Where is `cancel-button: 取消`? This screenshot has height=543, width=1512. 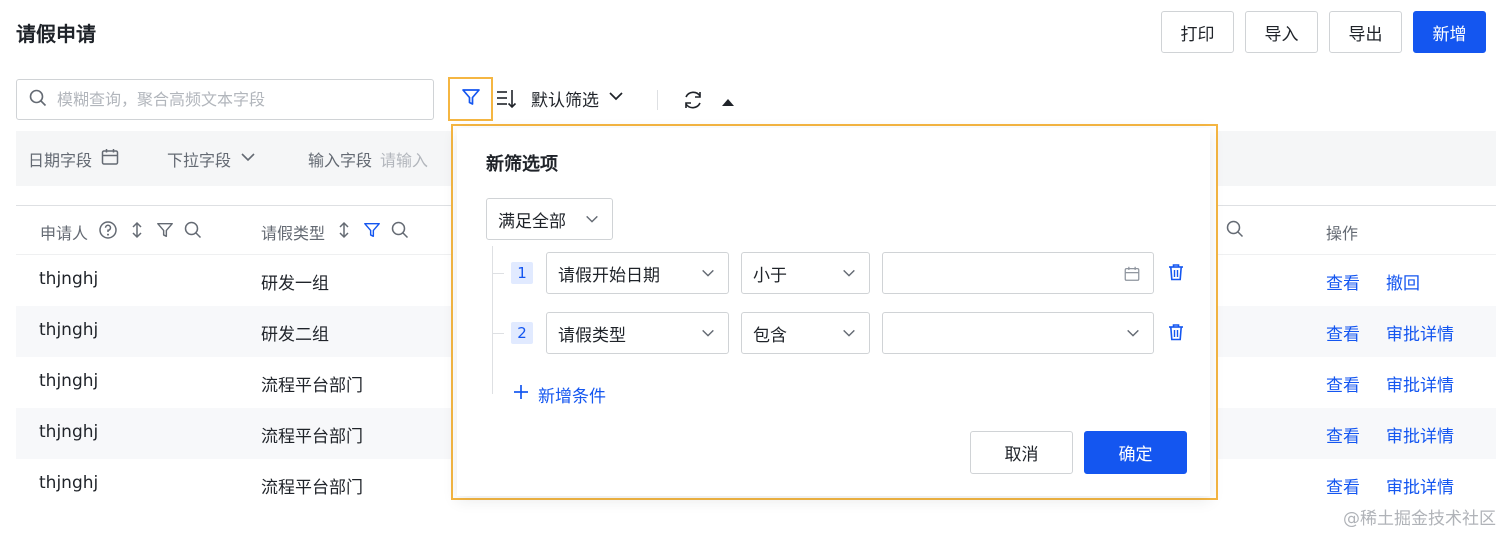
cancel-button: 取消 is located at coordinates (1021, 452).